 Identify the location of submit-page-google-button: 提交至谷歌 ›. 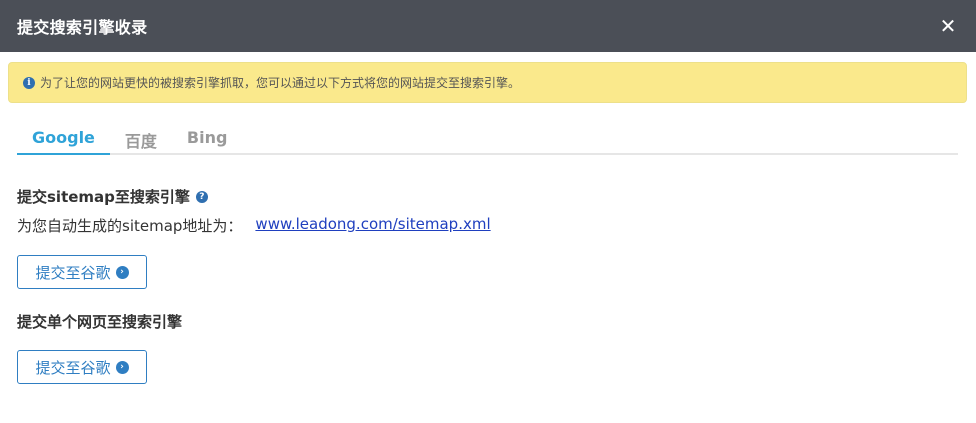
(82, 367).